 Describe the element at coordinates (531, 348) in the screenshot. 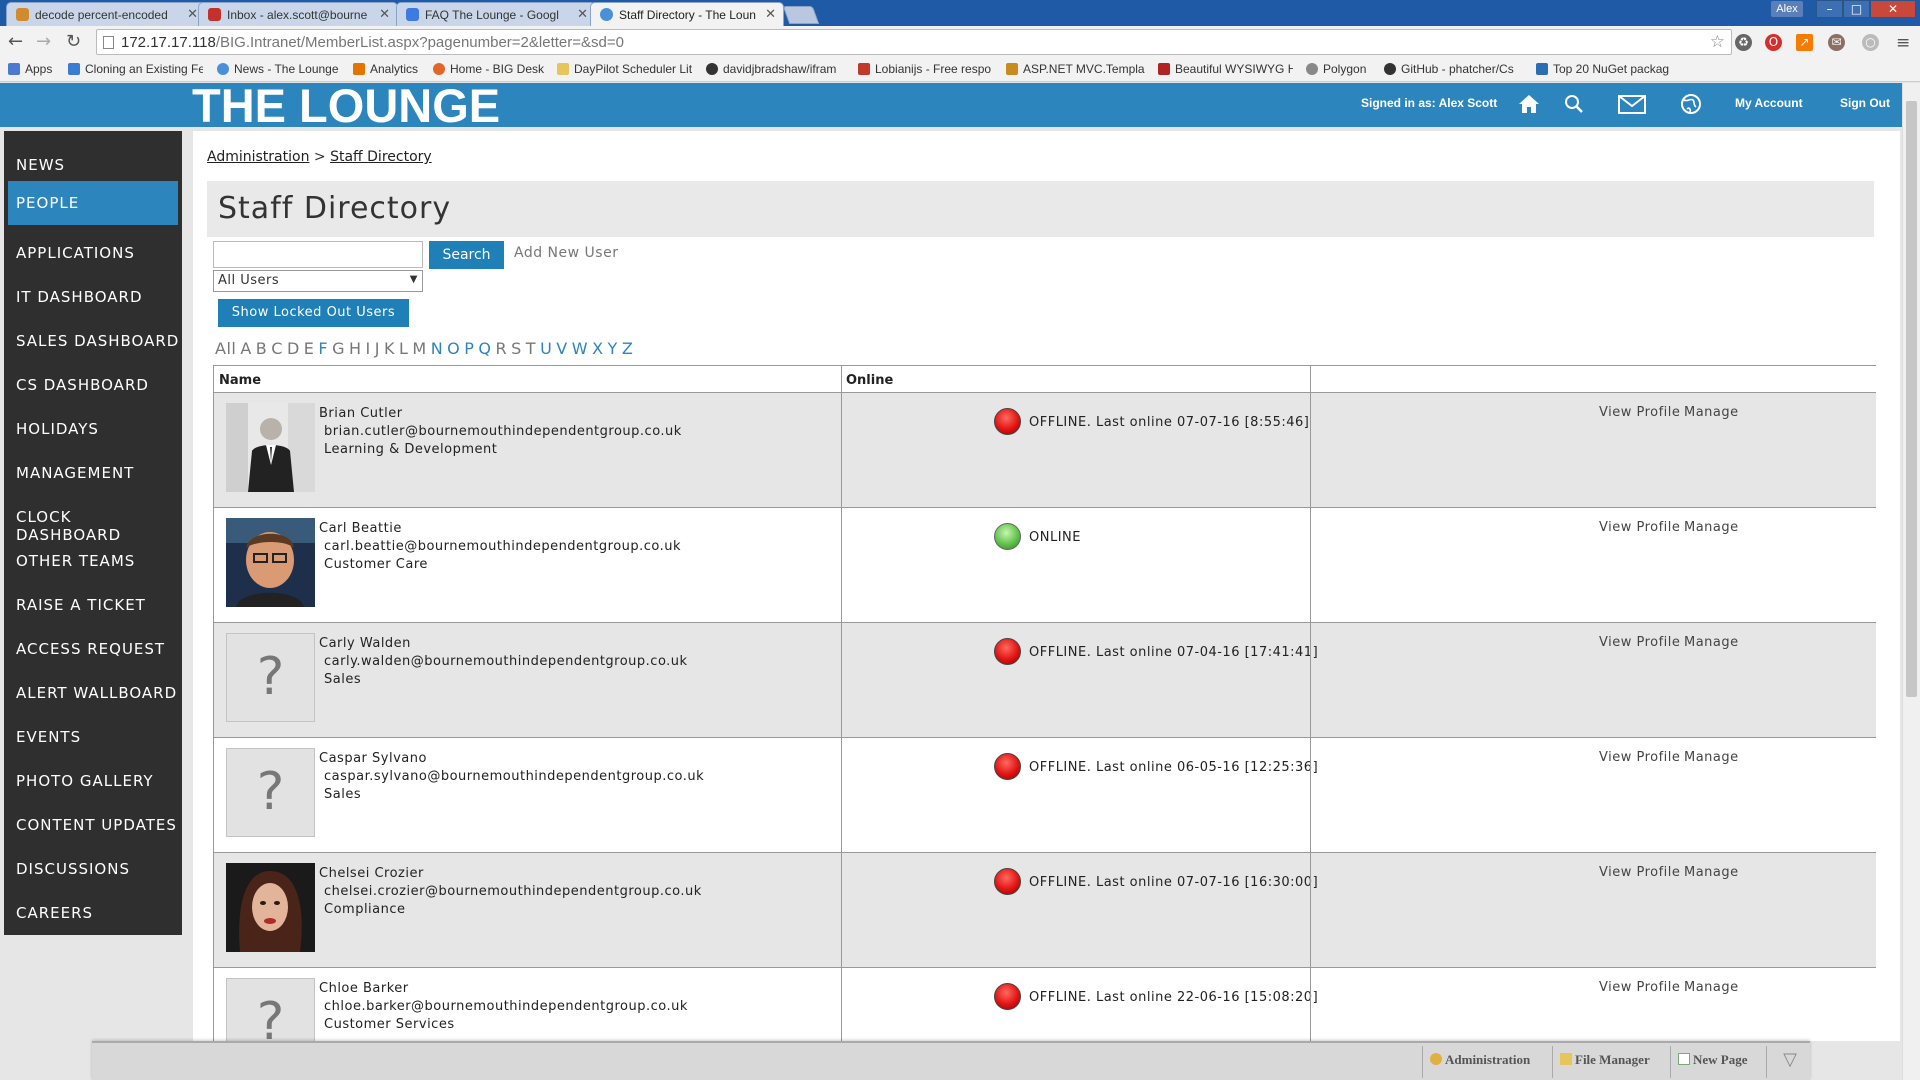

I see `letter-t: T` at that location.